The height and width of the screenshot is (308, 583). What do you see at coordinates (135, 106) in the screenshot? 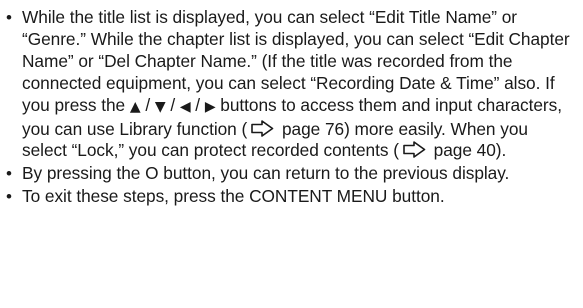
I see `up-arrow-icon: ▲` at bounding box center [135, 106].